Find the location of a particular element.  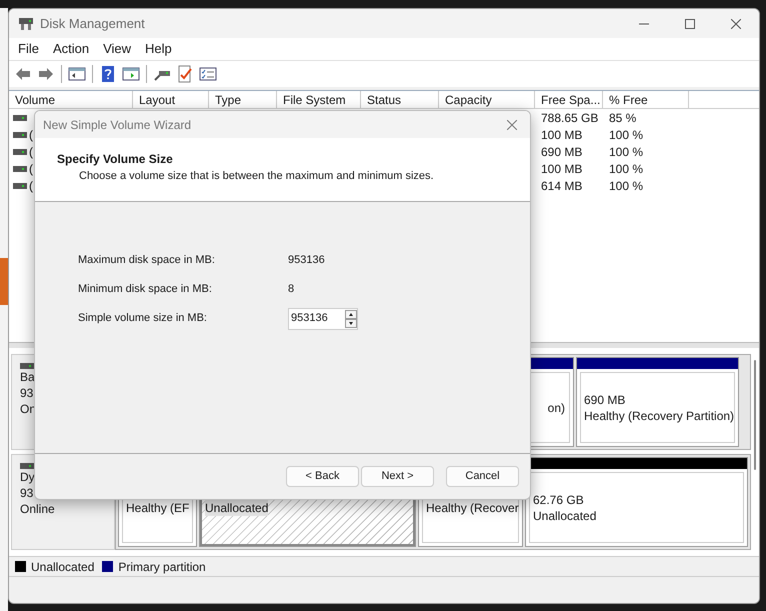

dialog-title: New Simple Volume Wizard is located at coordinates (117, 125).